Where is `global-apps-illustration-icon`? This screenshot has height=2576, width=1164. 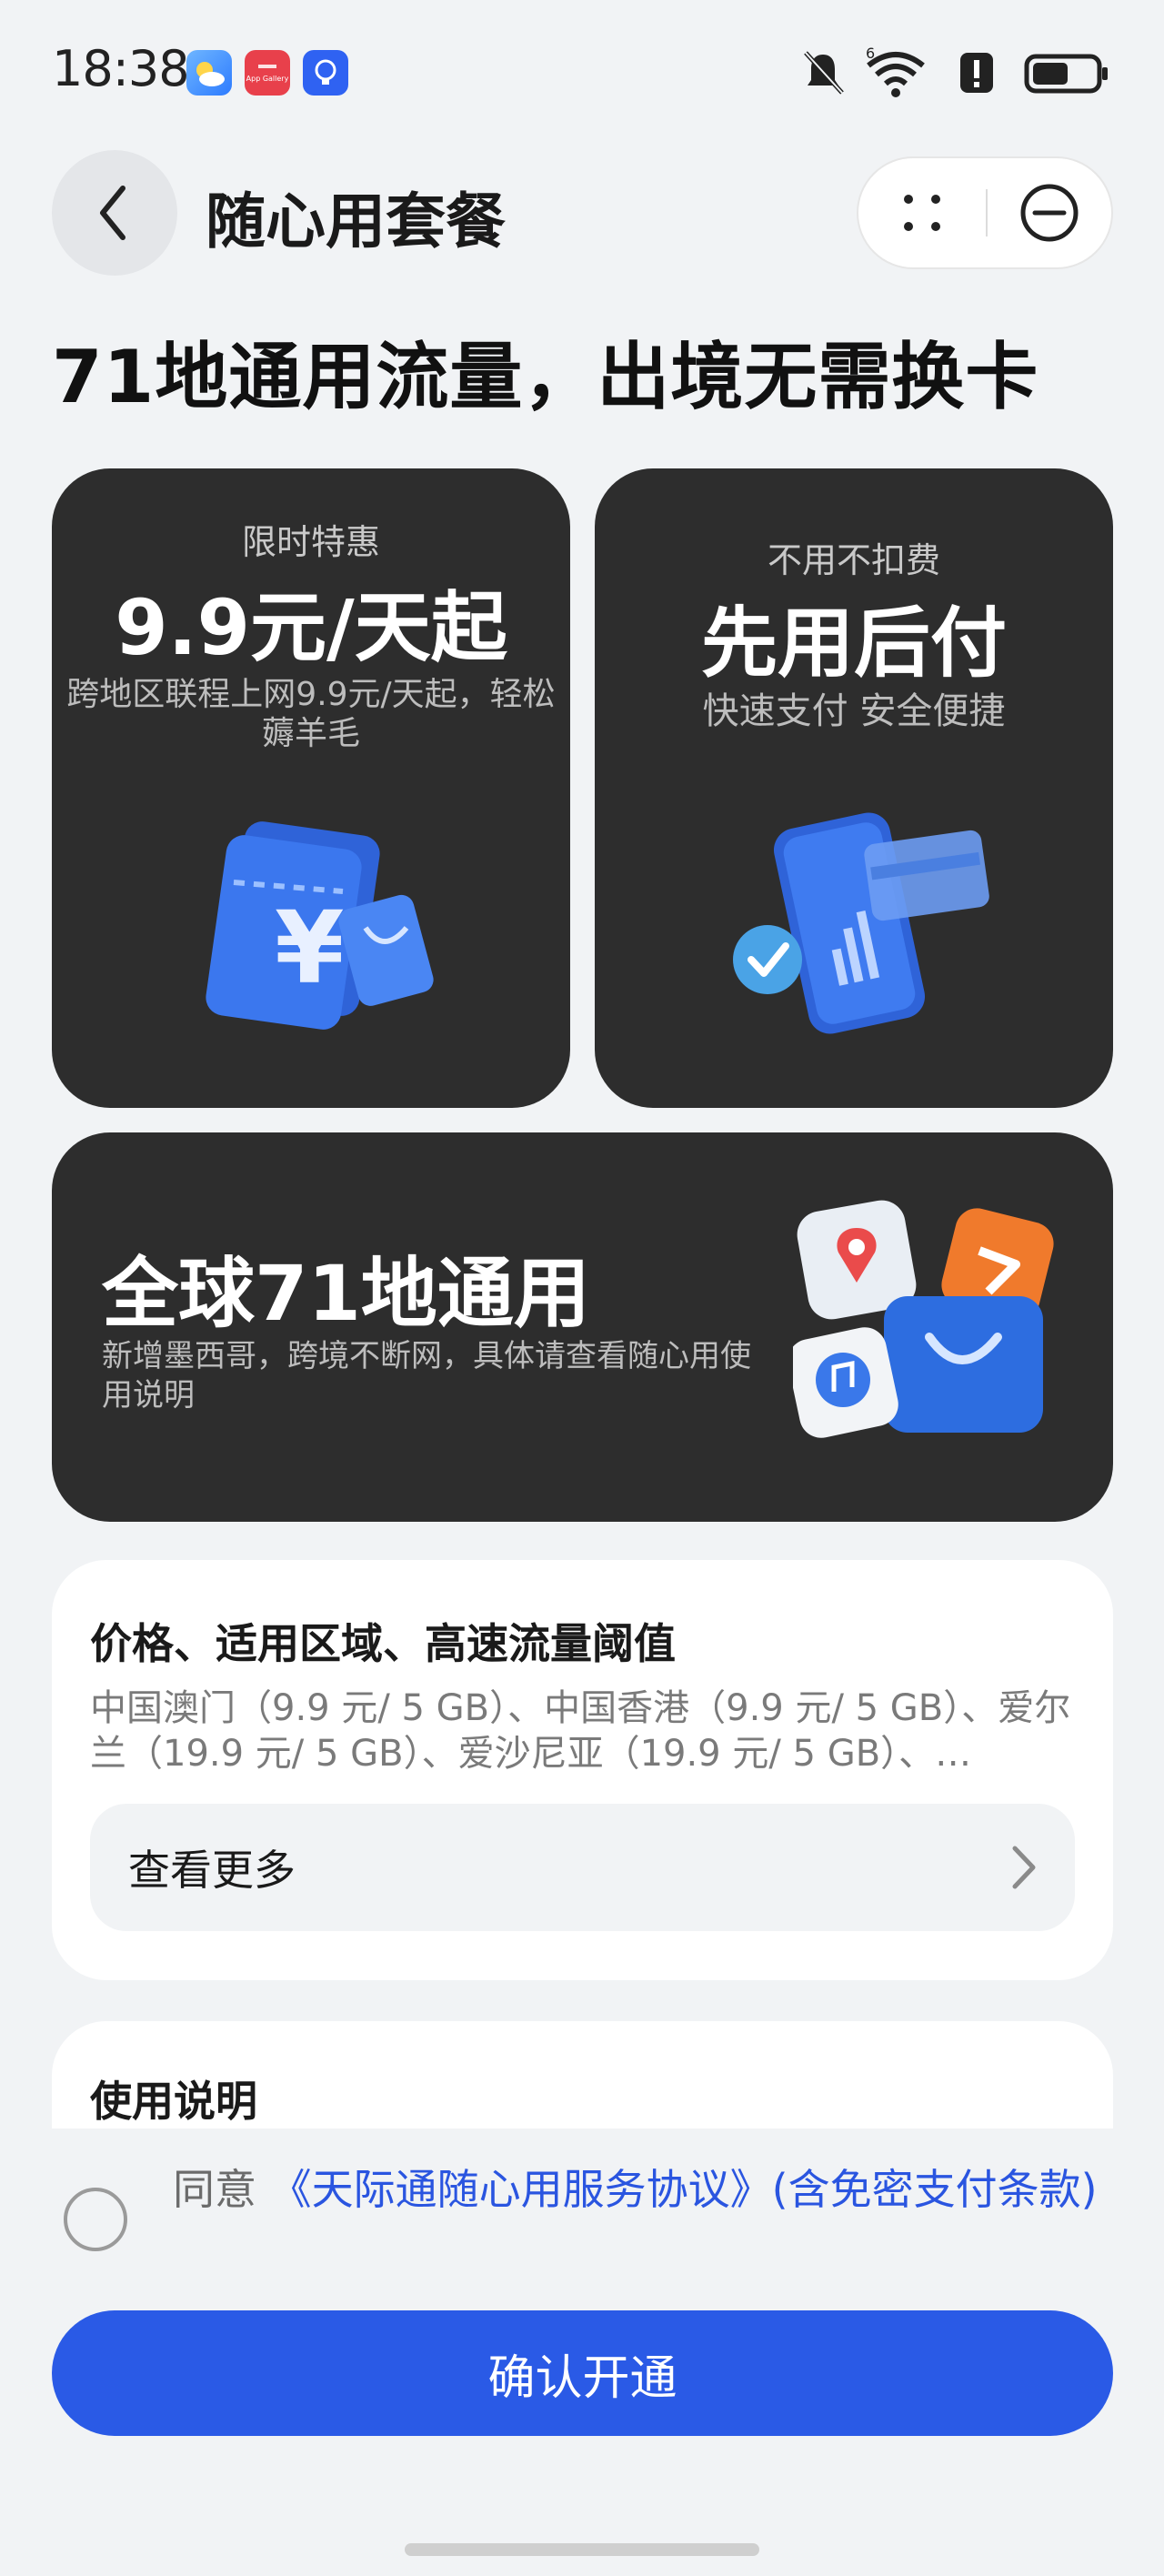
global-apps-illustration-icon is located at coordinates (924, 1319).